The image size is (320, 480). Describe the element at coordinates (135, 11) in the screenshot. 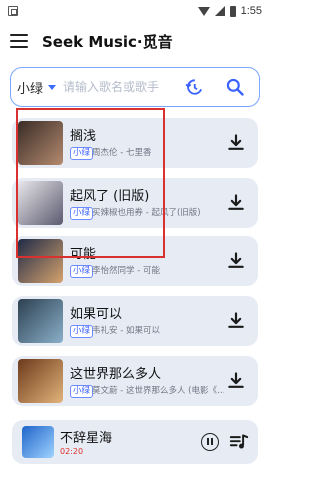

I see `status-bar: 1:55` at that location.